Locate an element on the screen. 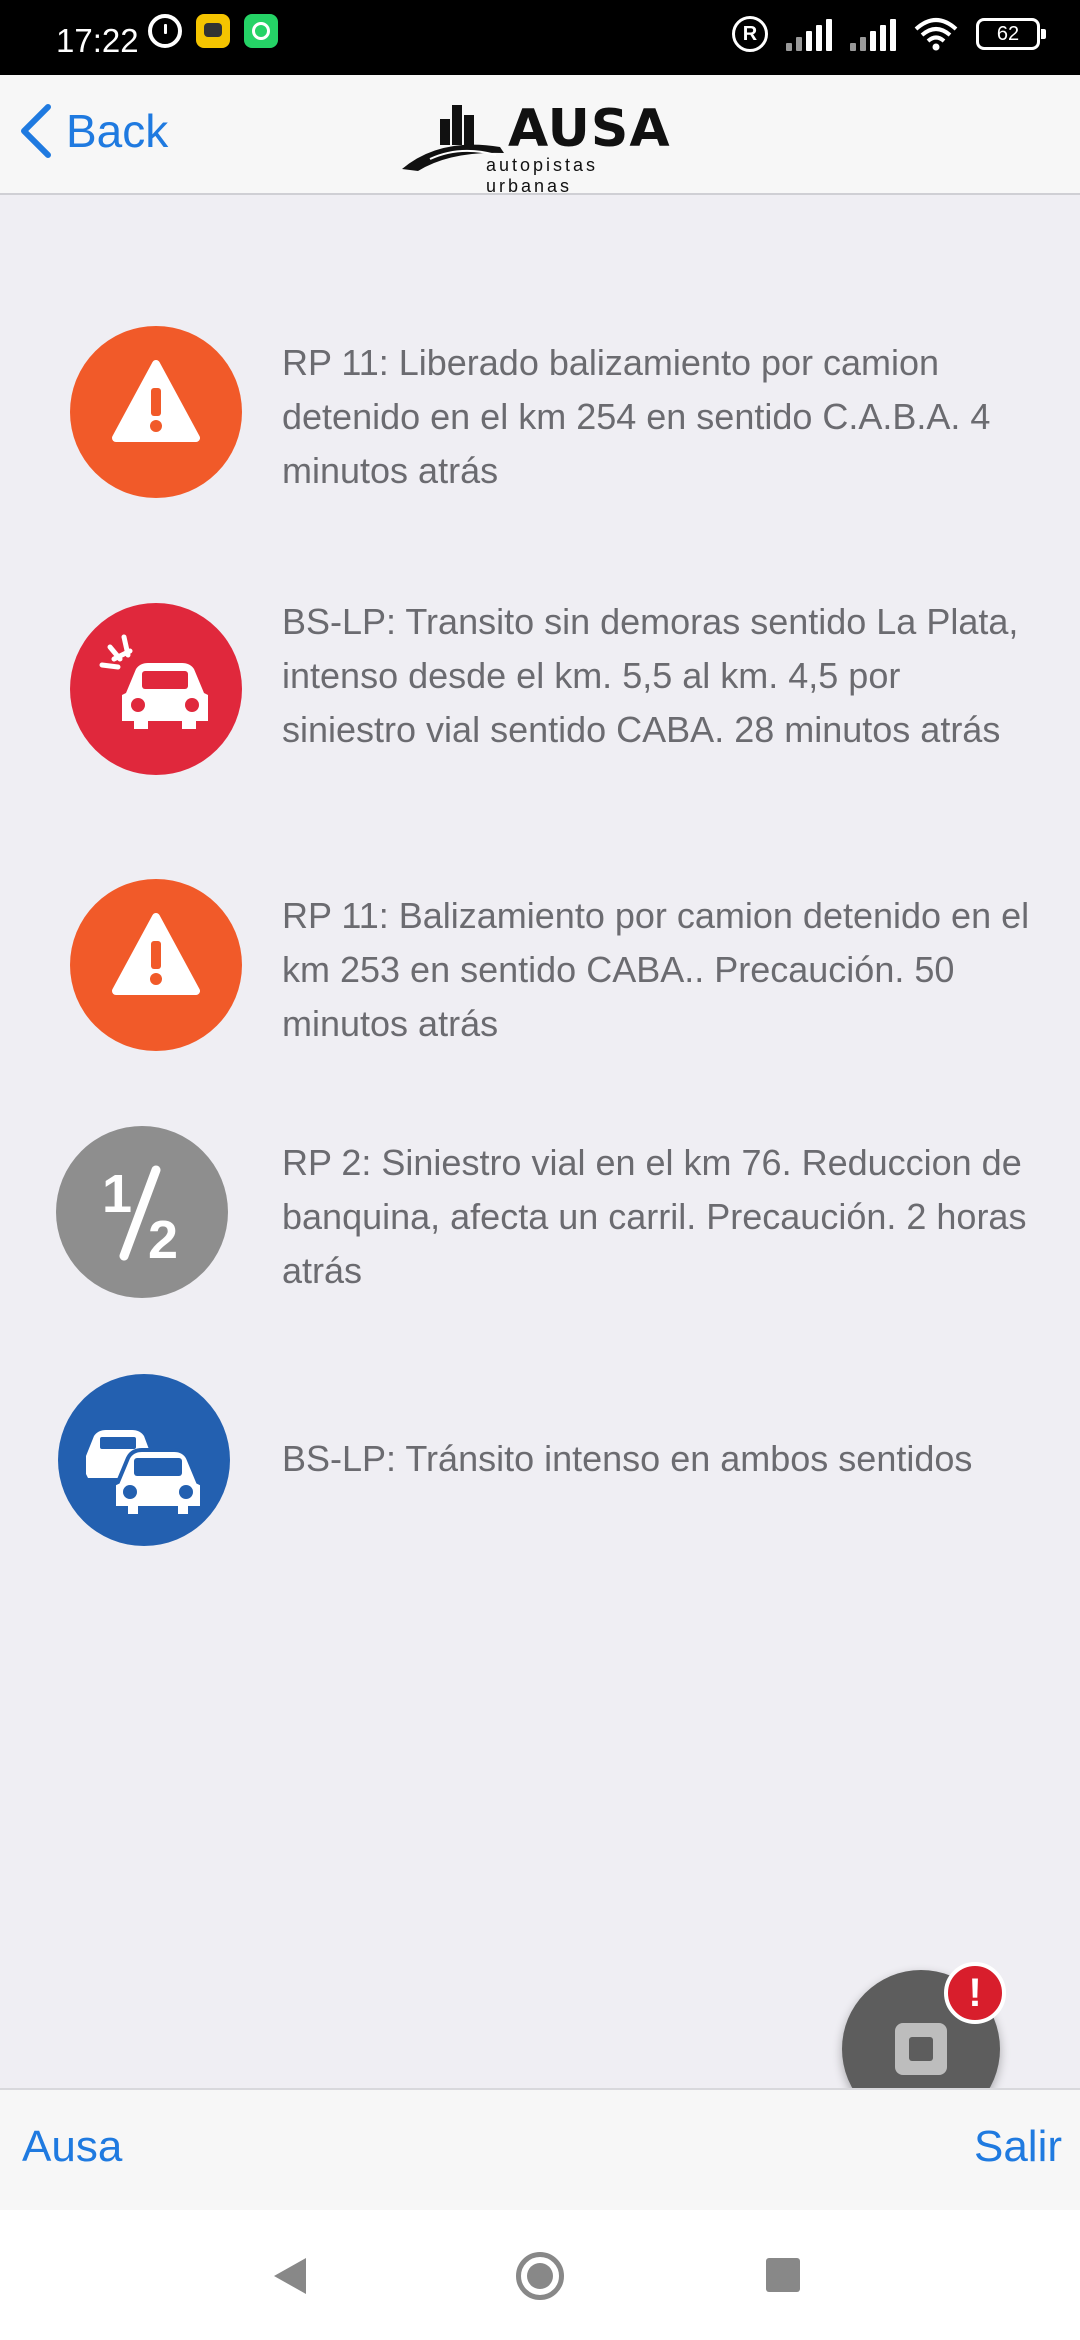 The width and height of the screenshot is (1080, 2340). nav-bar: Back AUSA autopistas urbanas is located at coordinates (540, 135).